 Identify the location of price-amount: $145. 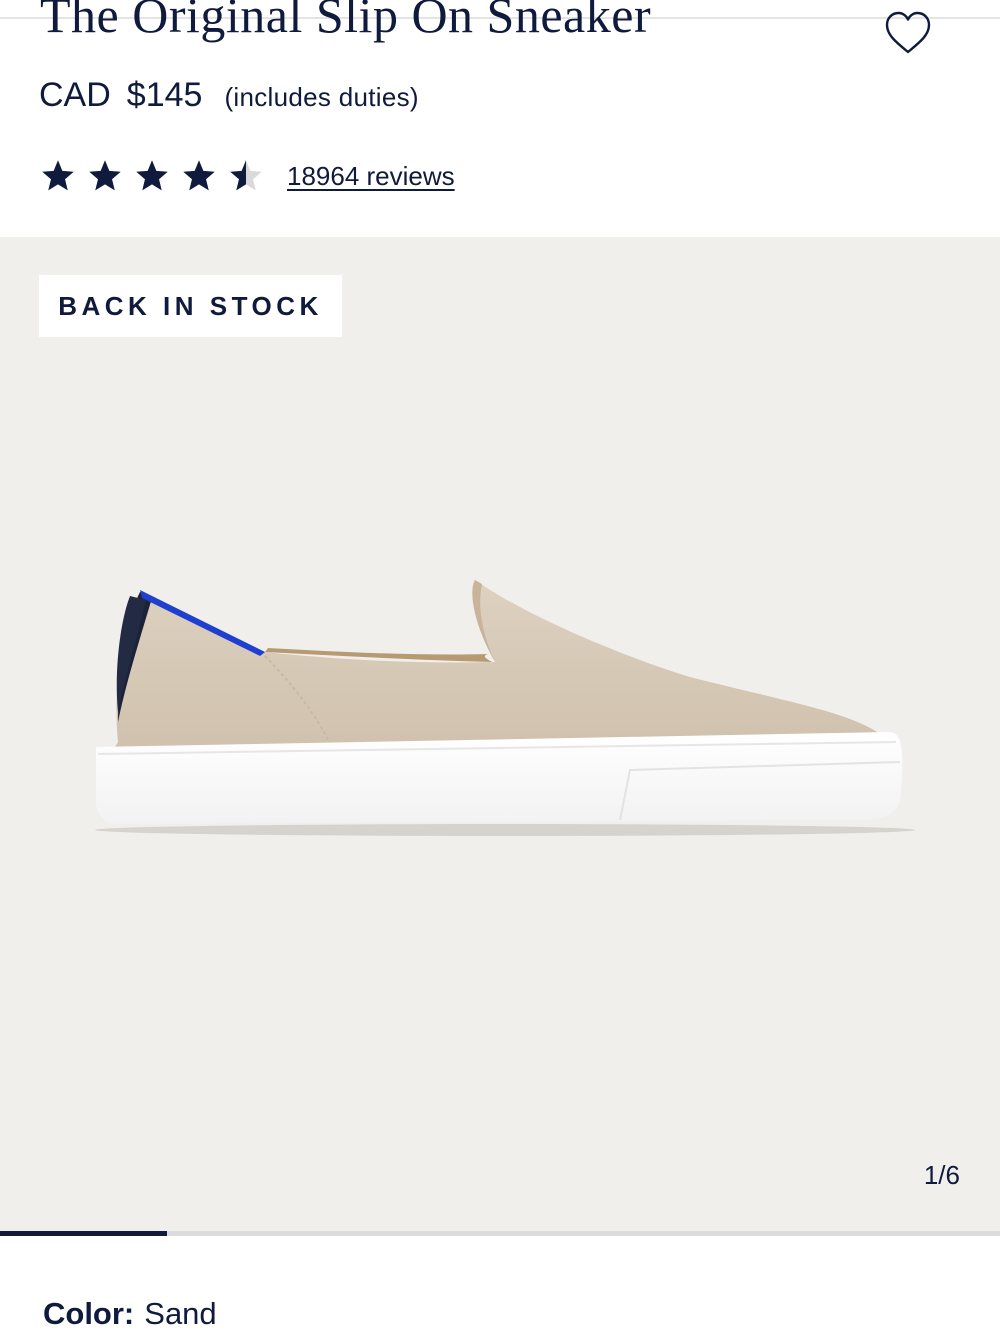
(164, 95).